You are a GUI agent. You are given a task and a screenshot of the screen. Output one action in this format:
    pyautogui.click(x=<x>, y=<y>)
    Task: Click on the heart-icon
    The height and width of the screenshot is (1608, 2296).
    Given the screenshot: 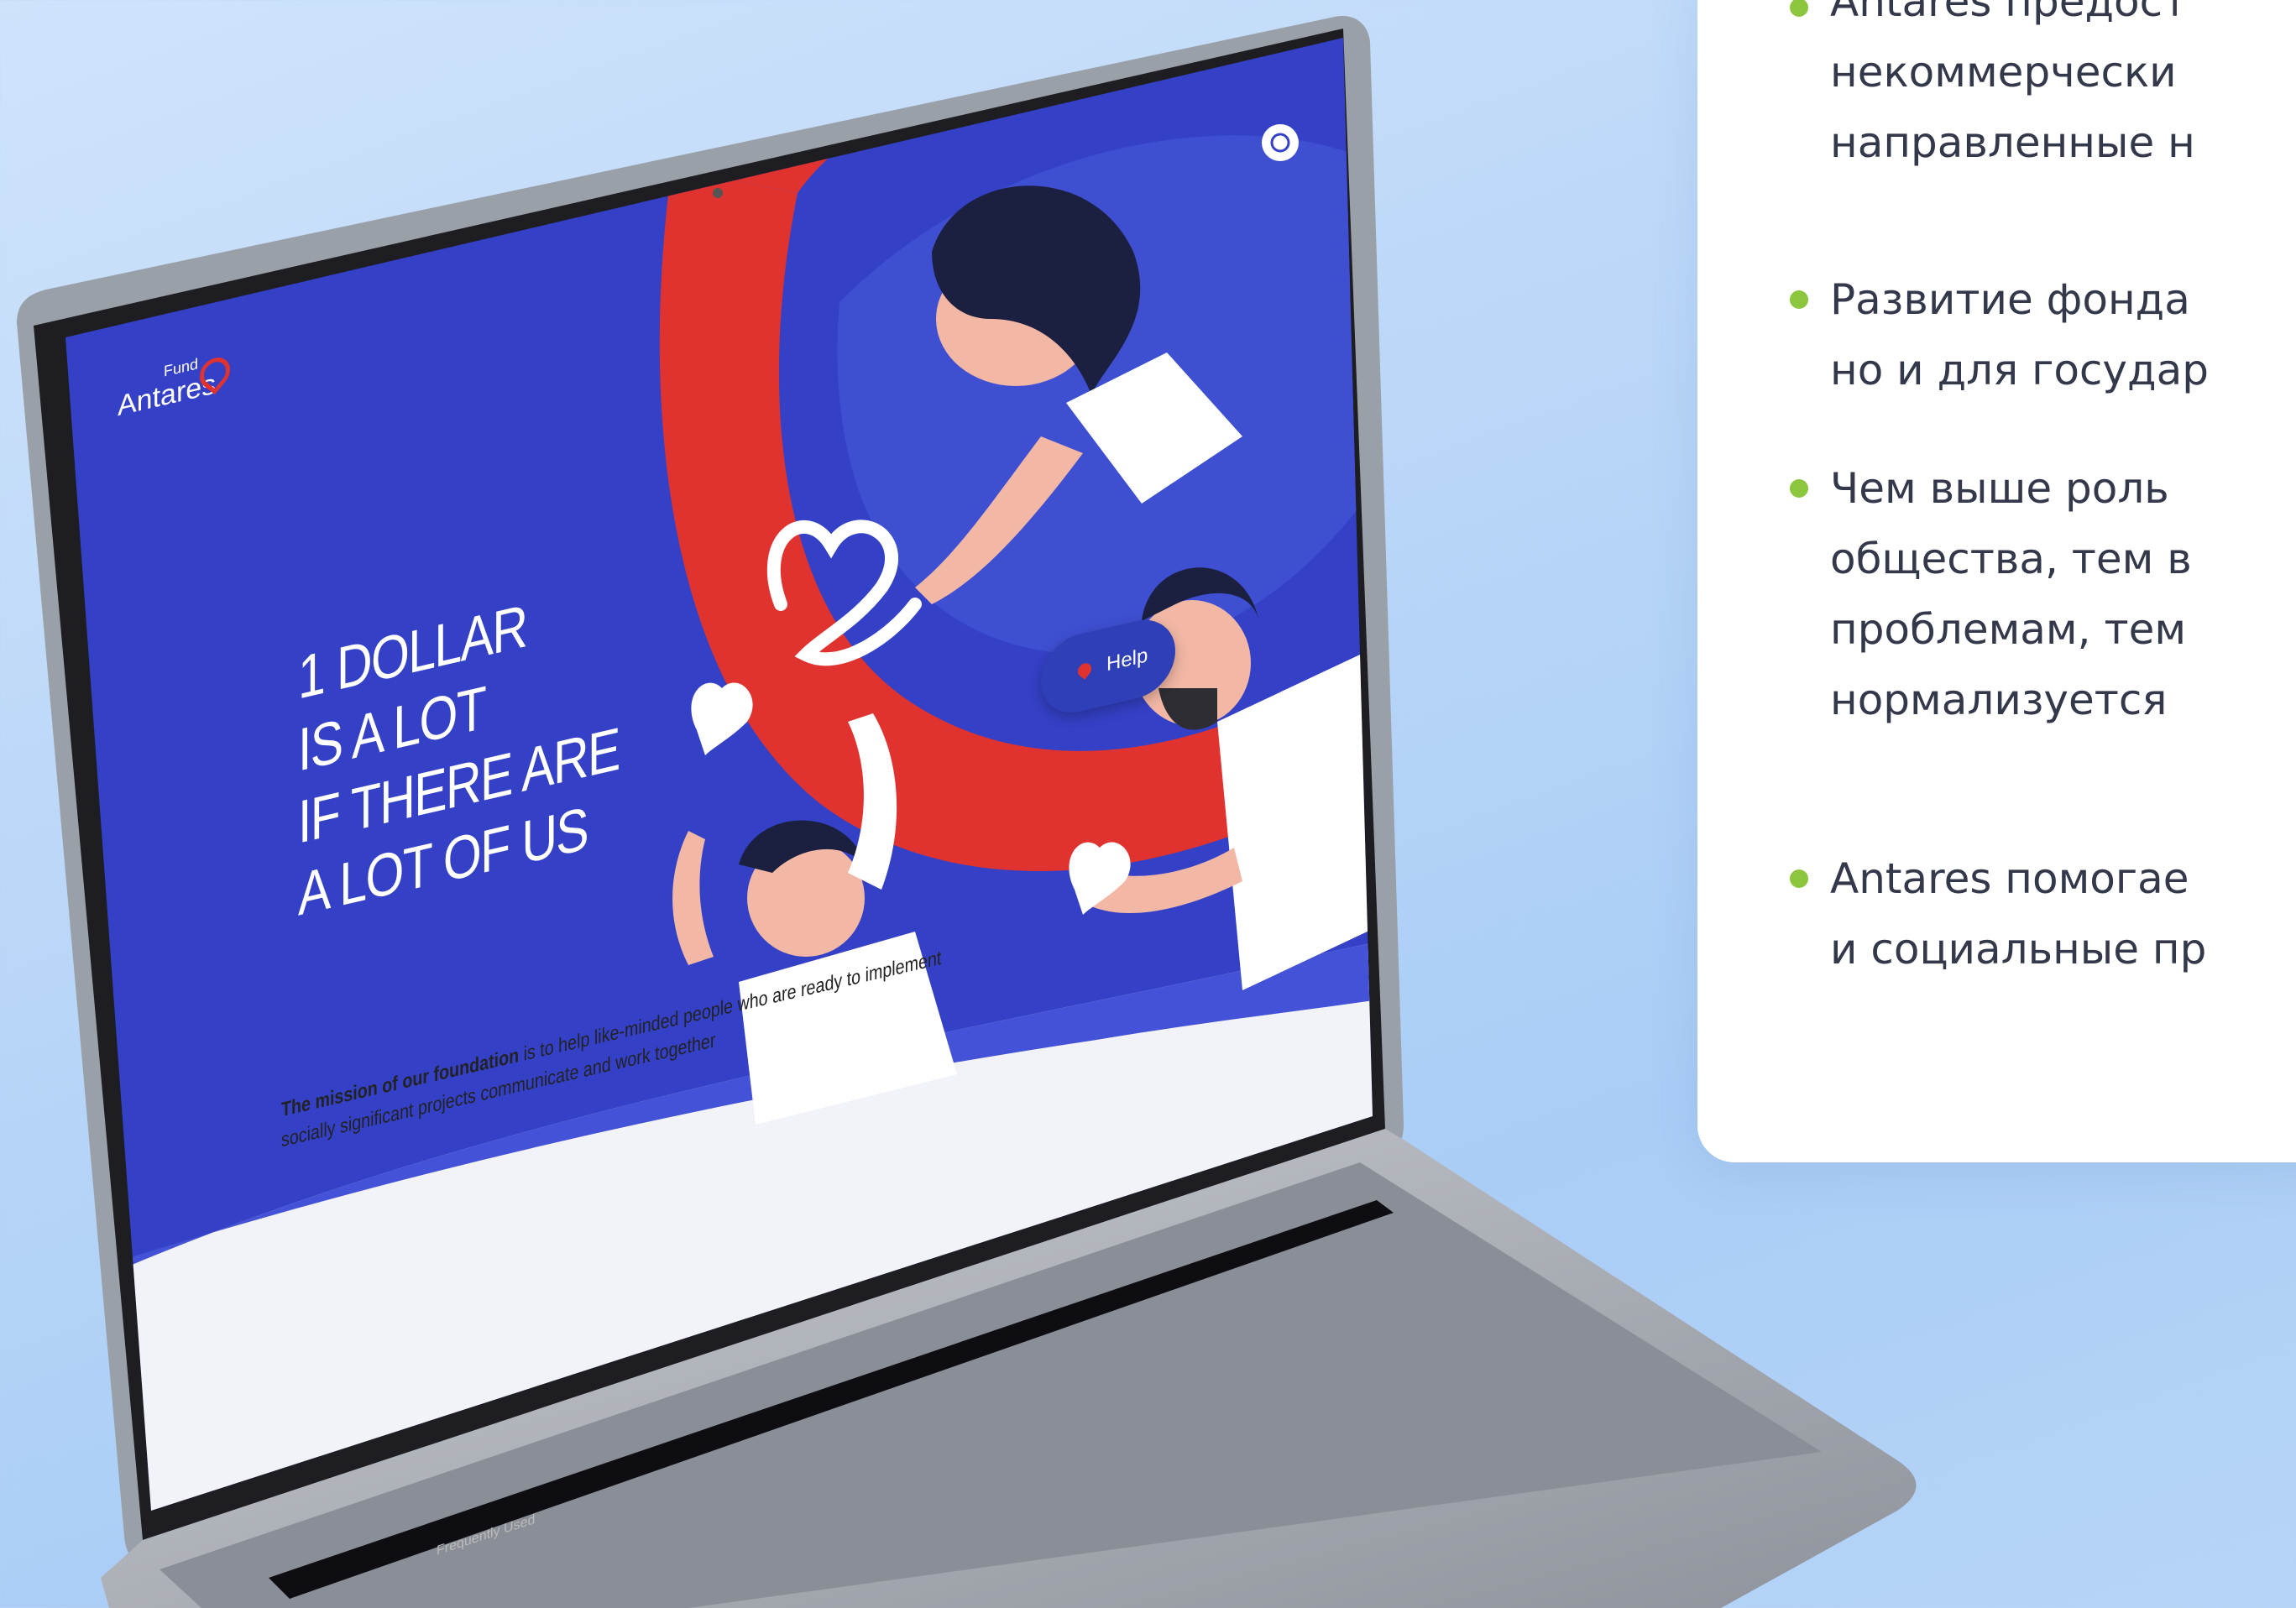 What is the action you would take?
    pyautogui.click(x=1085, y=670)
    